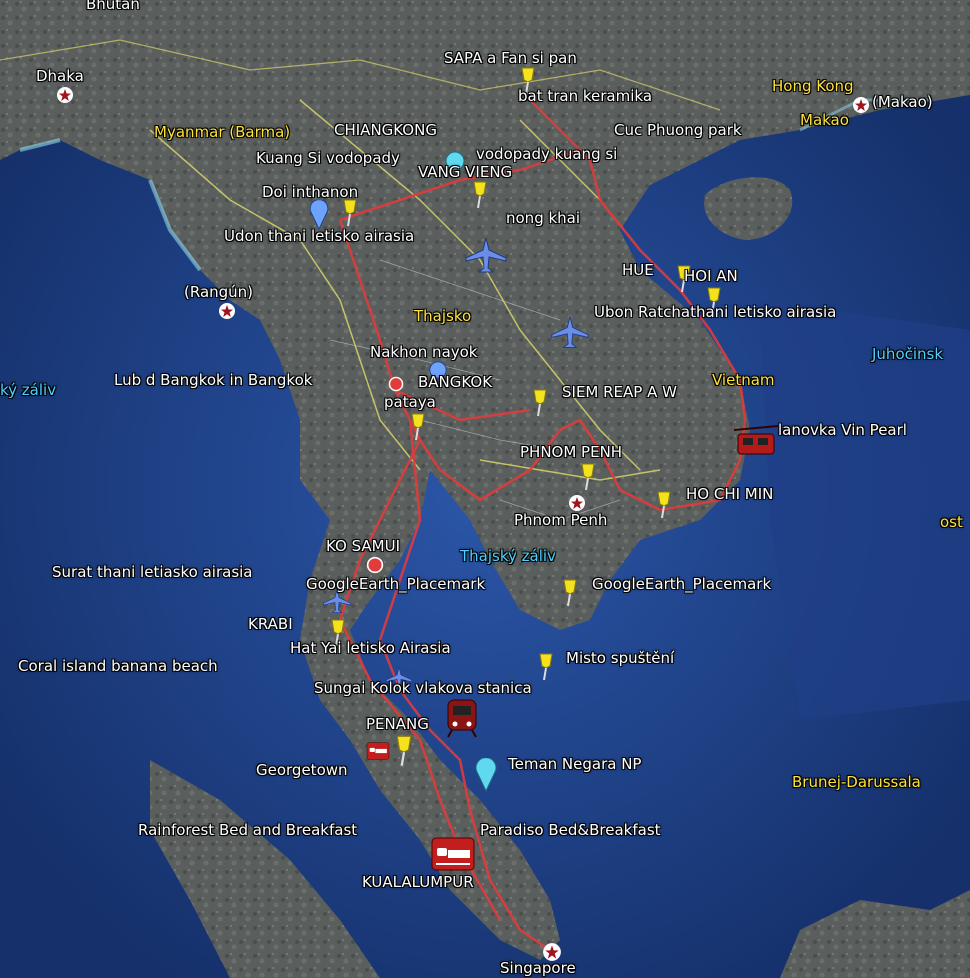 The width and height of the screenshot is (970, 978). I want to click on label-singapore: Singapore, so click(538, 968).